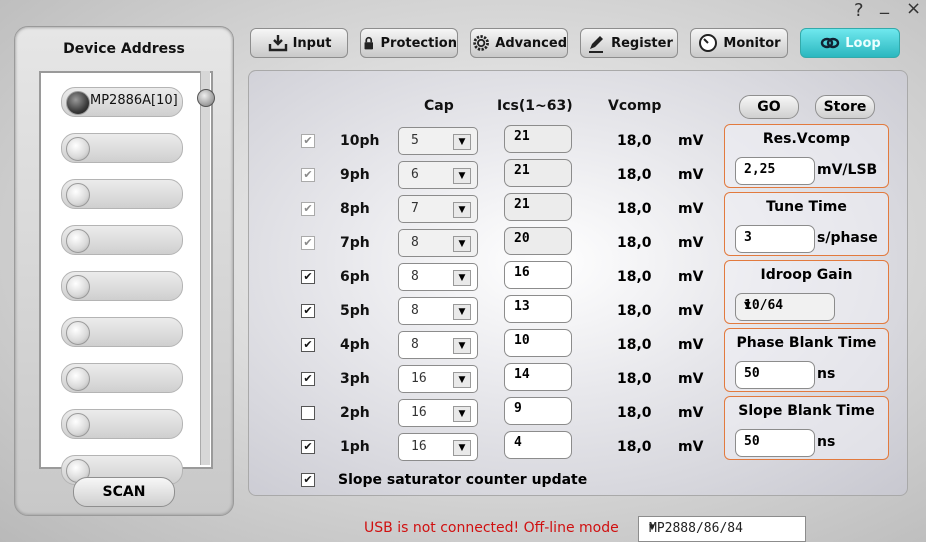 The image size is (926, 542). I want to click on phase-checkbox, so click(308, 413).